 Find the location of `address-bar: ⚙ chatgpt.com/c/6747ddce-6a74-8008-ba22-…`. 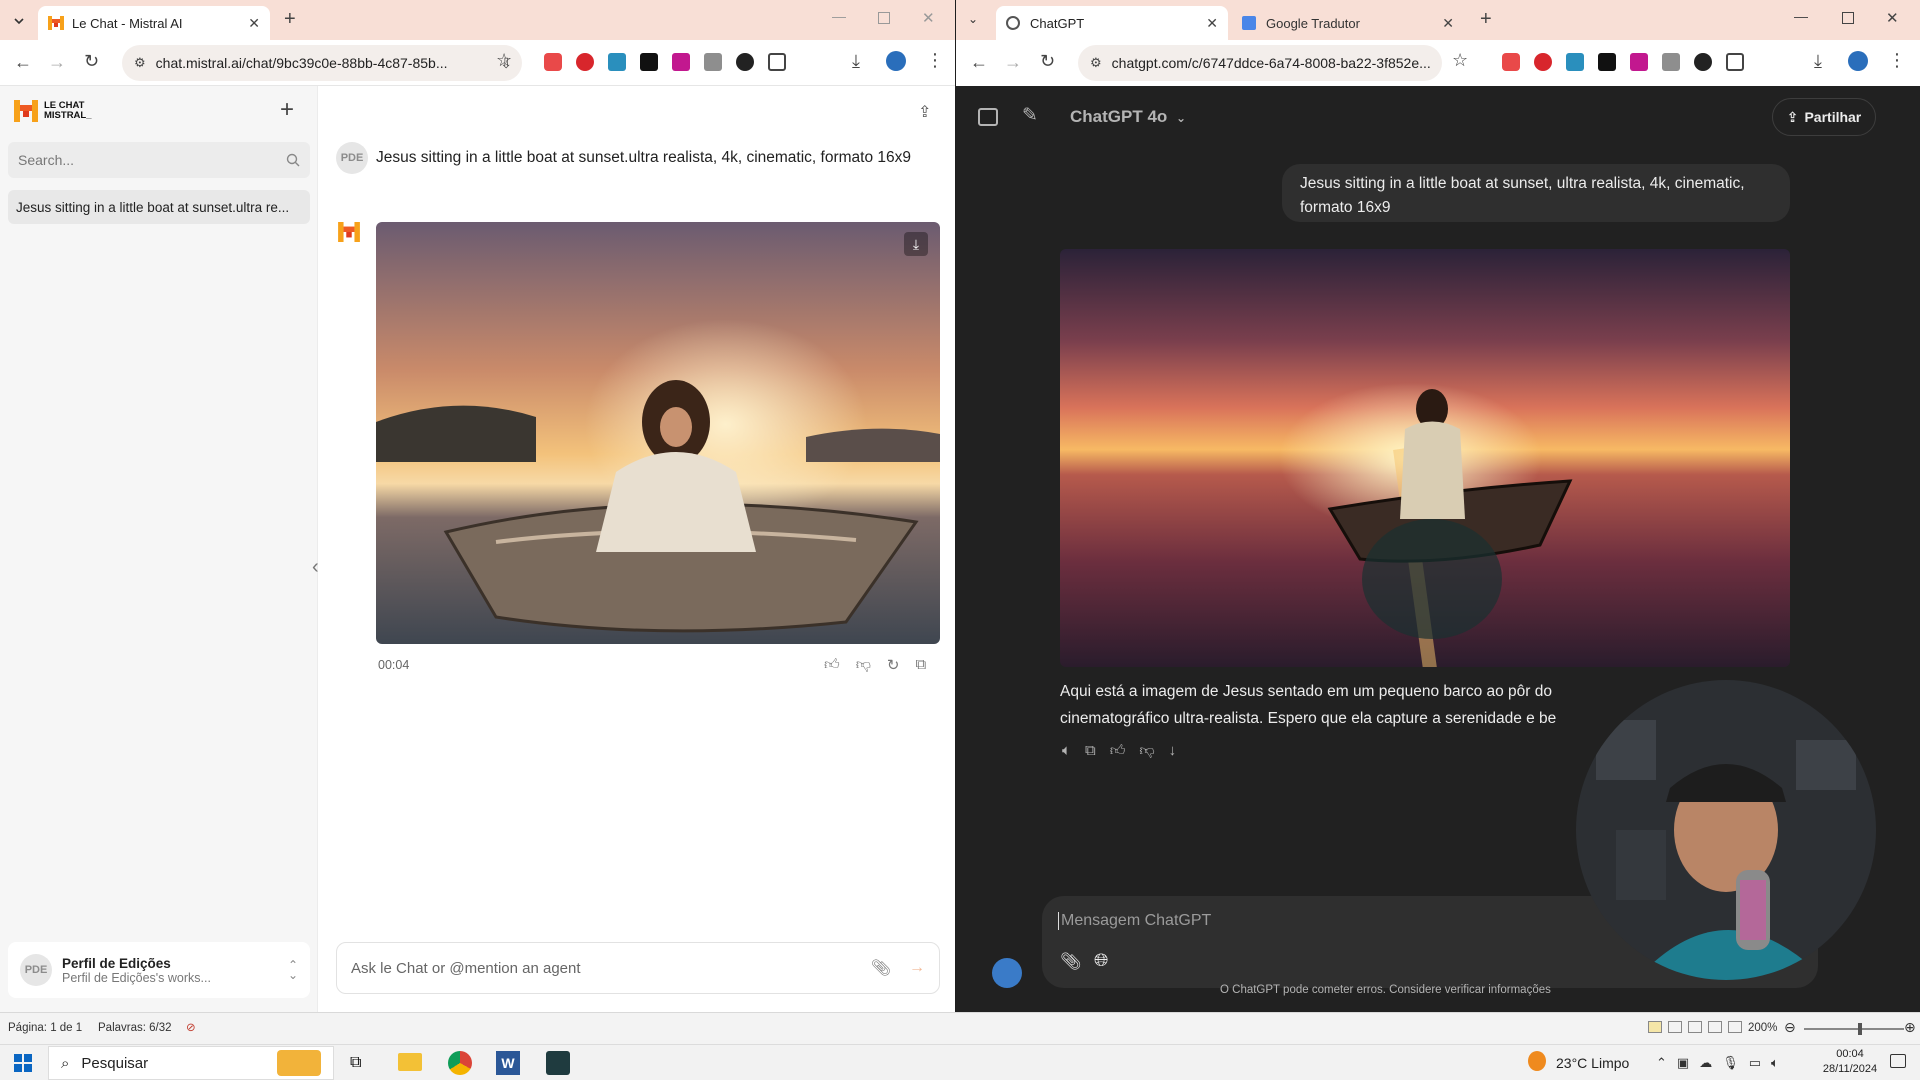

address-bar: ⚙ chatgpt.com/c/6747ddce-6a74-8008-ba22-… is located at coordinates (1260, 63).